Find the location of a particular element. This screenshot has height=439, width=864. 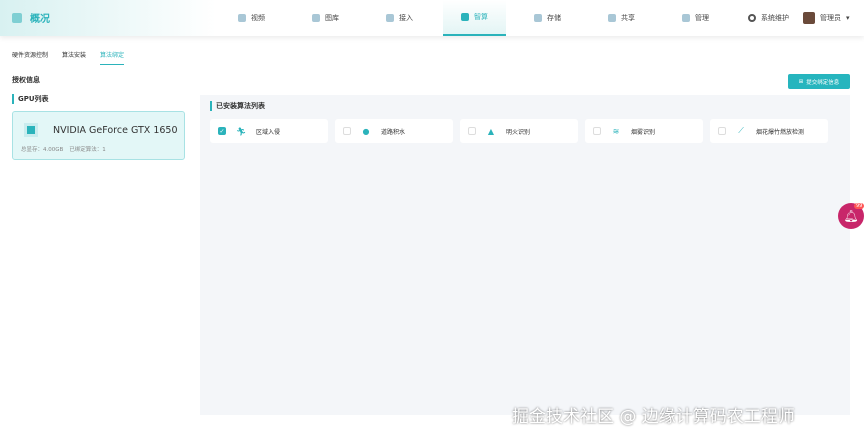

tab-install: 算法安装 is located at coordinates (74, 57).